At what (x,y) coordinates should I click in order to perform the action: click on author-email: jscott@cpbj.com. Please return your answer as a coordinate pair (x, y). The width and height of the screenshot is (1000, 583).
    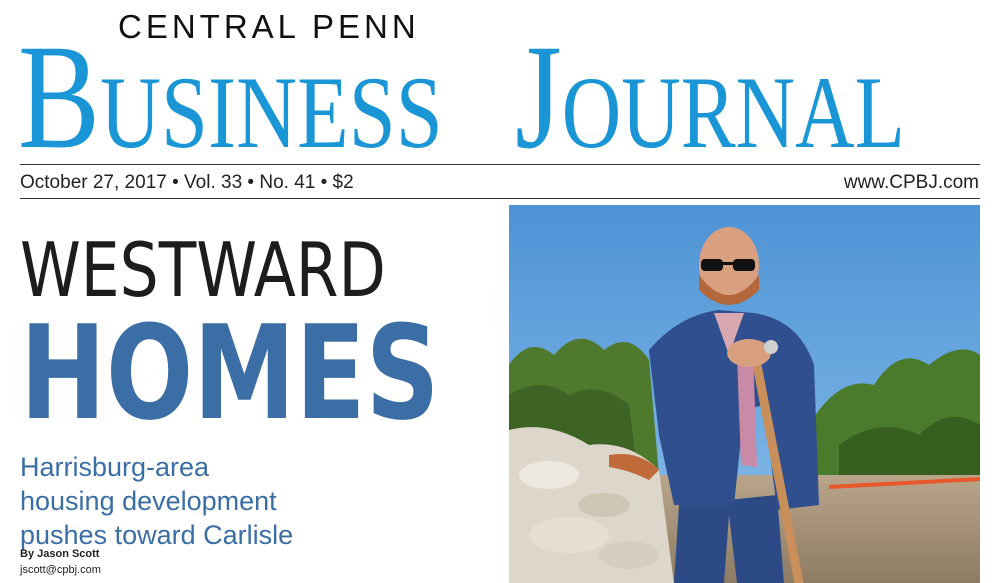
    Looking at the image, I should click on (60, 570).